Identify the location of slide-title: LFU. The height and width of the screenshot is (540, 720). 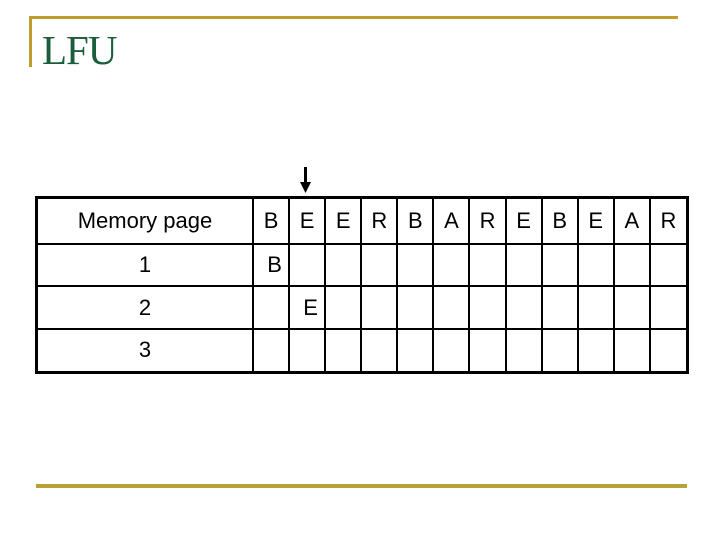
(79, 50).